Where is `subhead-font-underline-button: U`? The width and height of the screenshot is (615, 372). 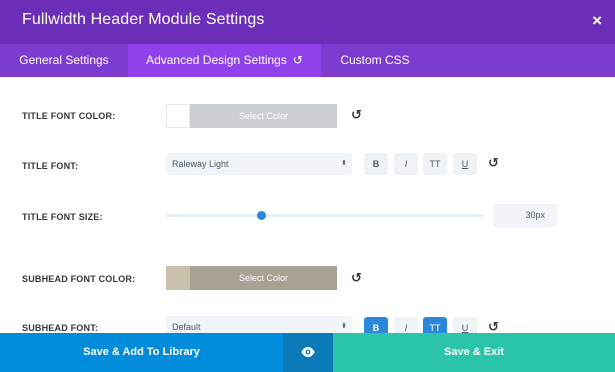 subhead-font-underline-button: U is located at coordinates (465, 325).